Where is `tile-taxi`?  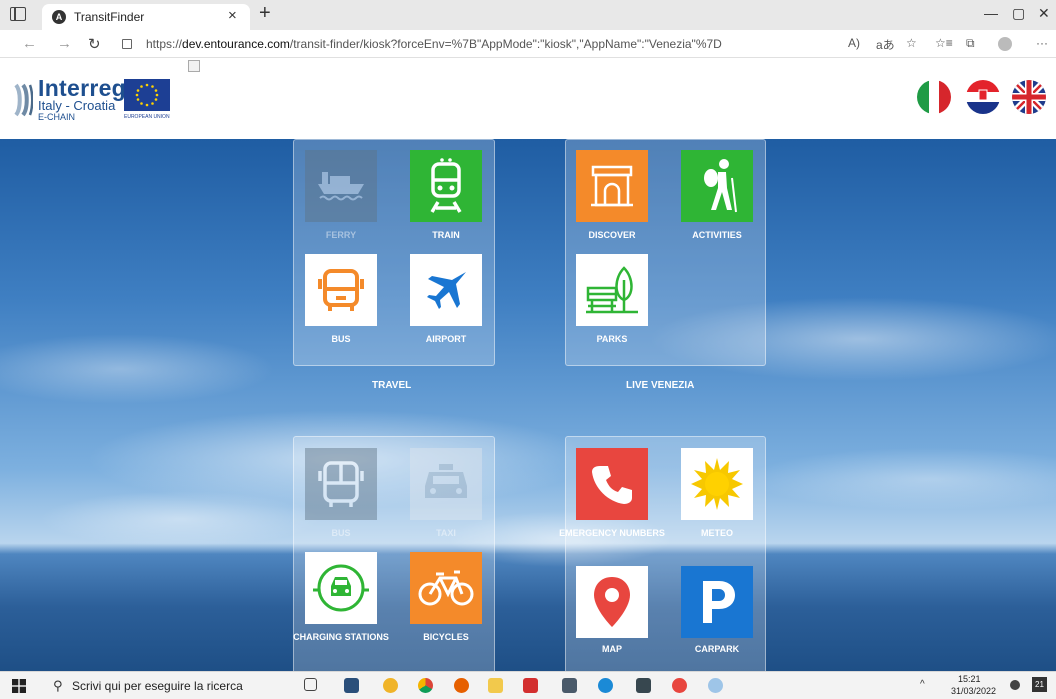 tile-taxi is located at coordinates (446, 484).